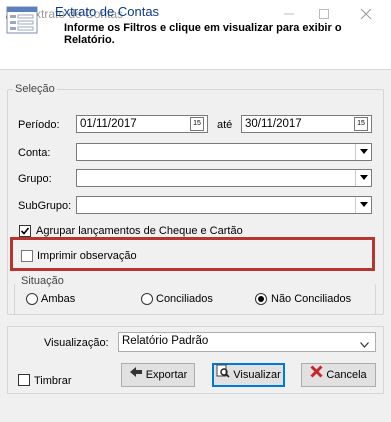 This screenshot has height=422, width=391. Describe the element at coordinates (197, 124) in the screenshot. I see `calendar-start-icon: 15` at that location.